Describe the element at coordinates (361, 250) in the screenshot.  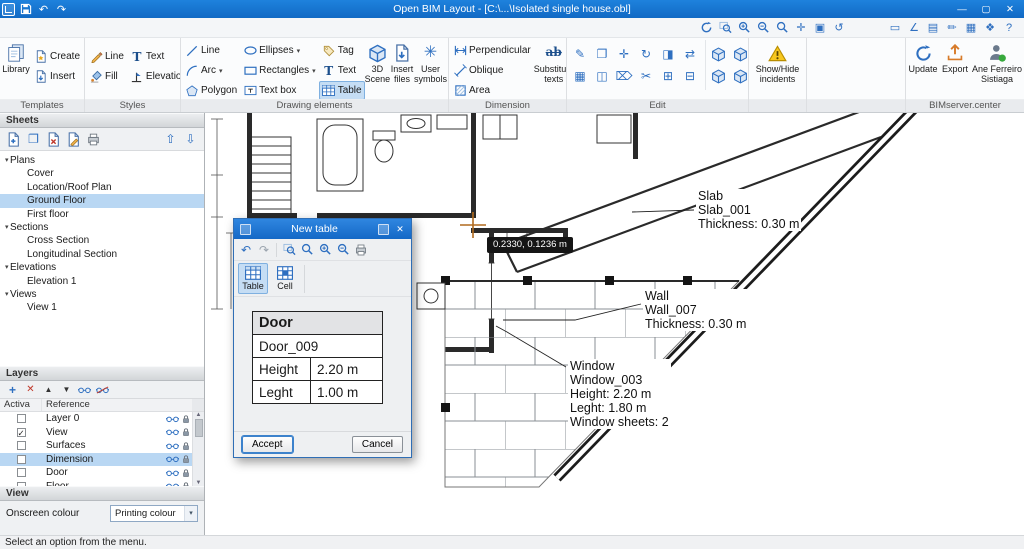
I see `dialog-print-icon` at that location.